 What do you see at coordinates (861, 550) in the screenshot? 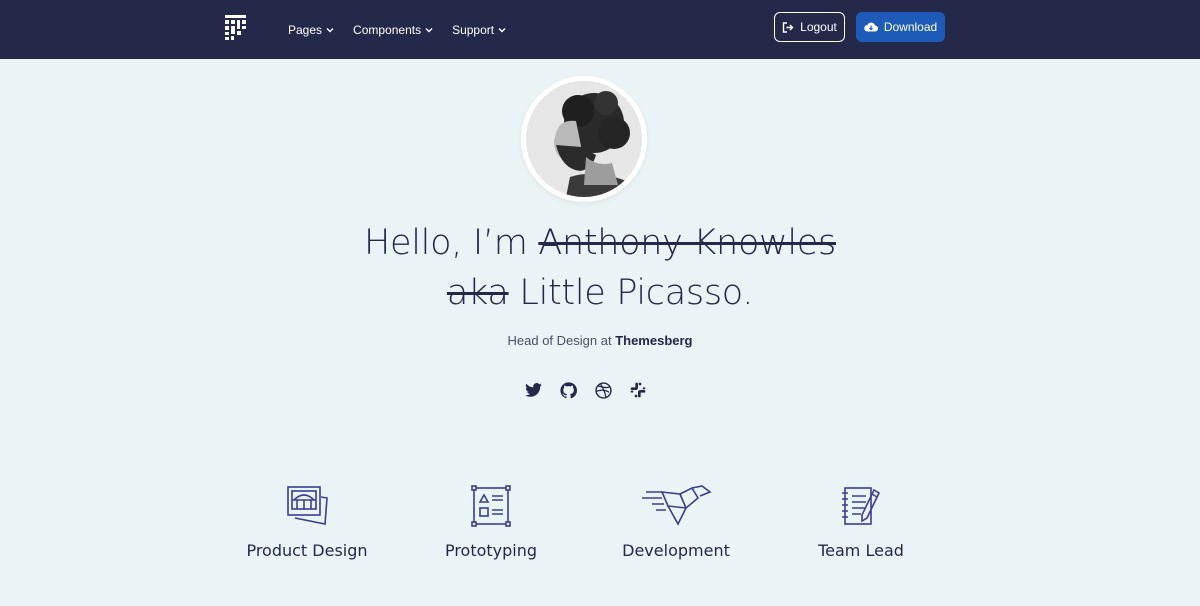
I see `feature-label: Team Lead` at bounding box center [861, 550].